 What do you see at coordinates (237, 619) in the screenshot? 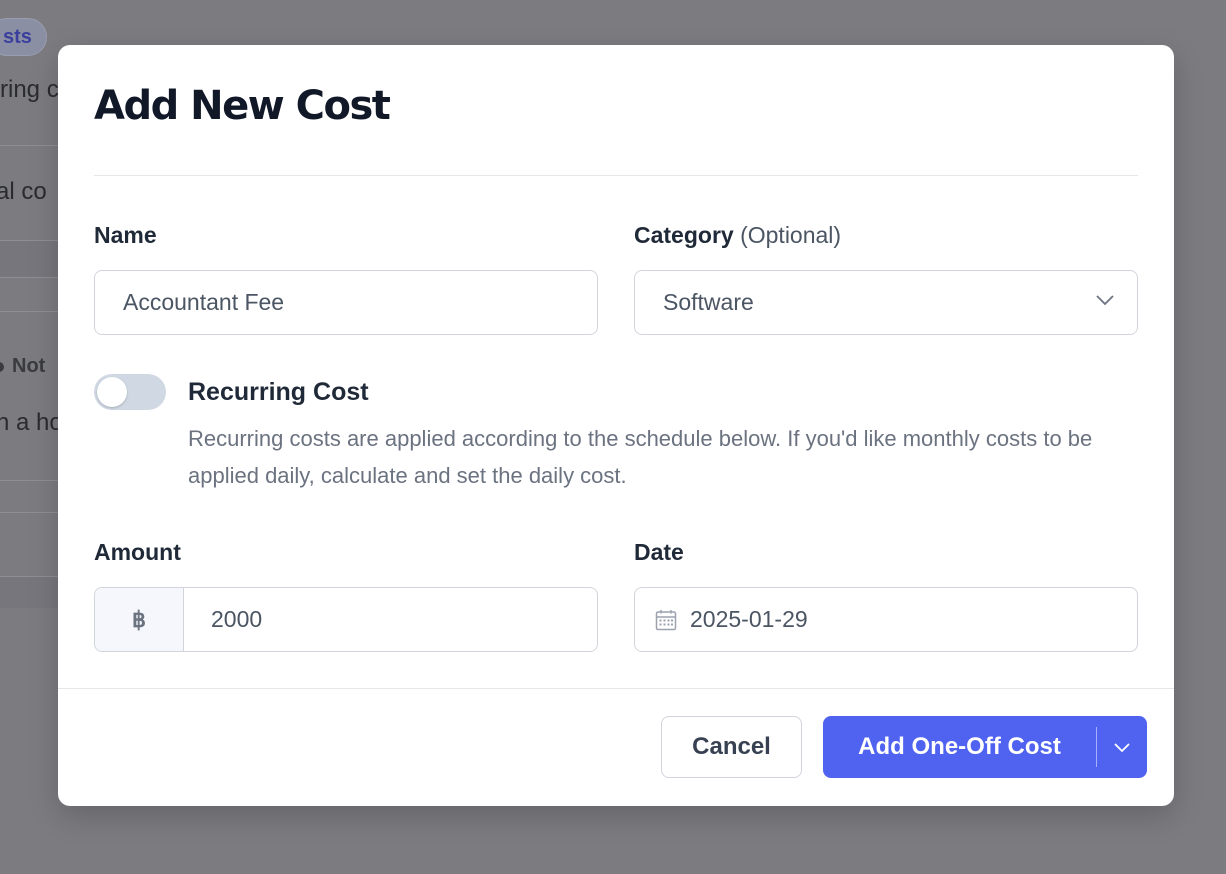
I see `amount-input-value: 2000` at bounding box center [237, 619].